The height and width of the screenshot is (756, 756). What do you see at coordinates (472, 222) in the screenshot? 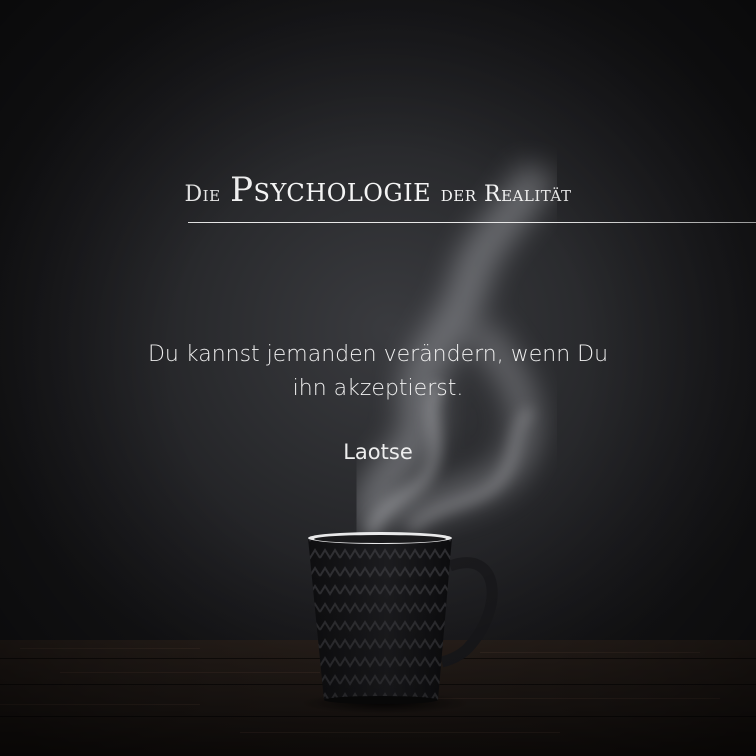
I see `title-underline` at bounding box center [472, 222].